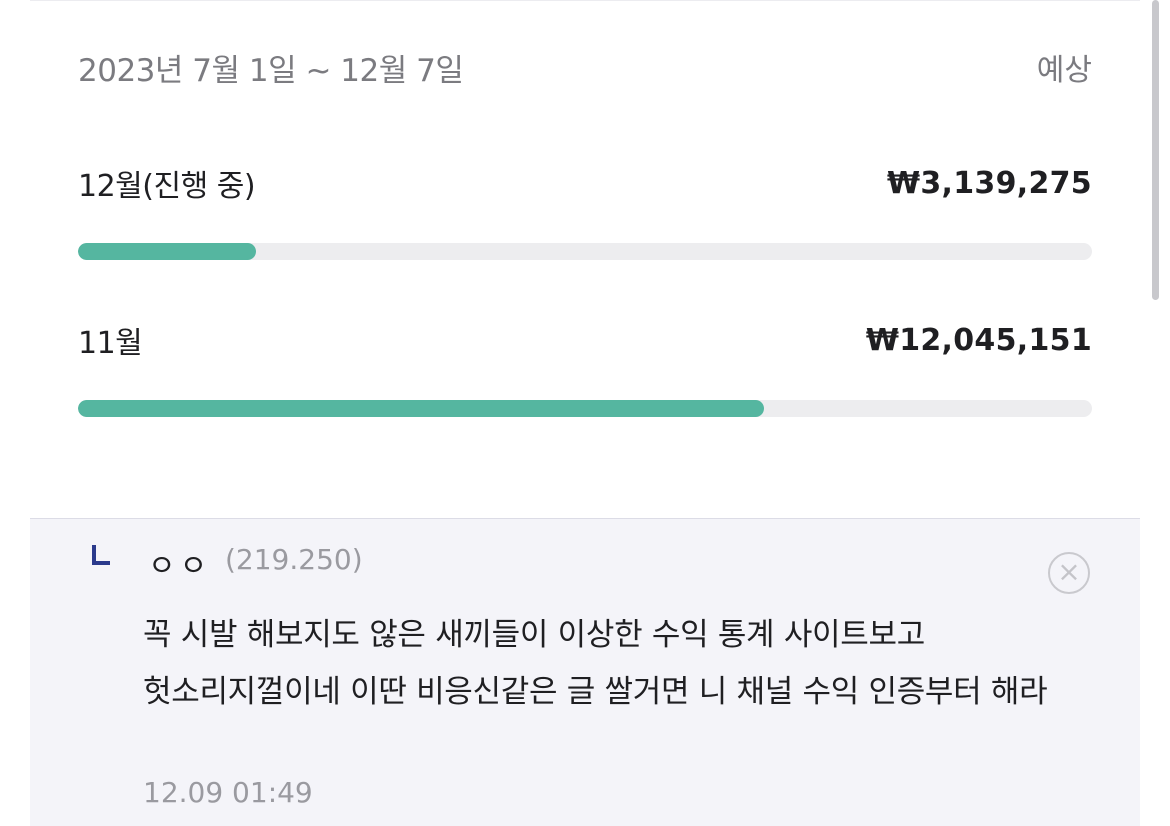  I want to click on reply-arrow-icon, so click(101, 554).